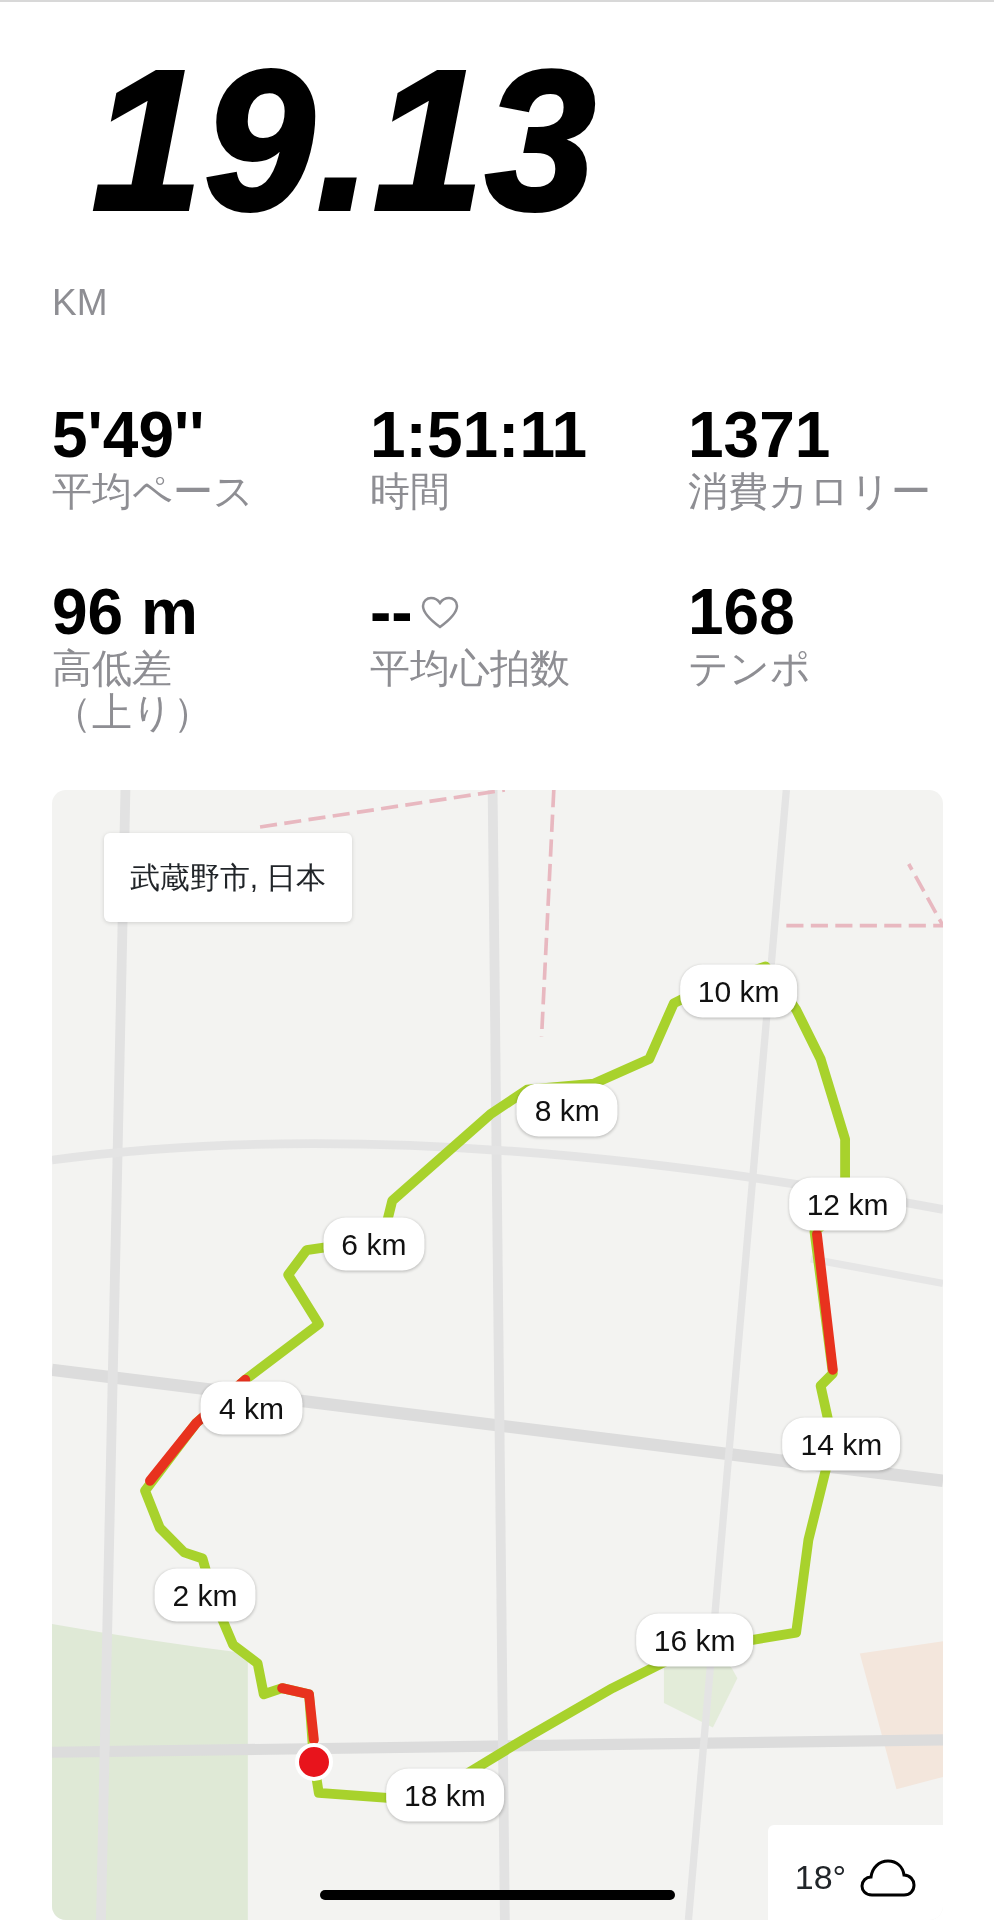 Image resolution: width=994 pixels, height=1920 pixels. I want to click on distance-marker: 6 km, so click(374, 1244).